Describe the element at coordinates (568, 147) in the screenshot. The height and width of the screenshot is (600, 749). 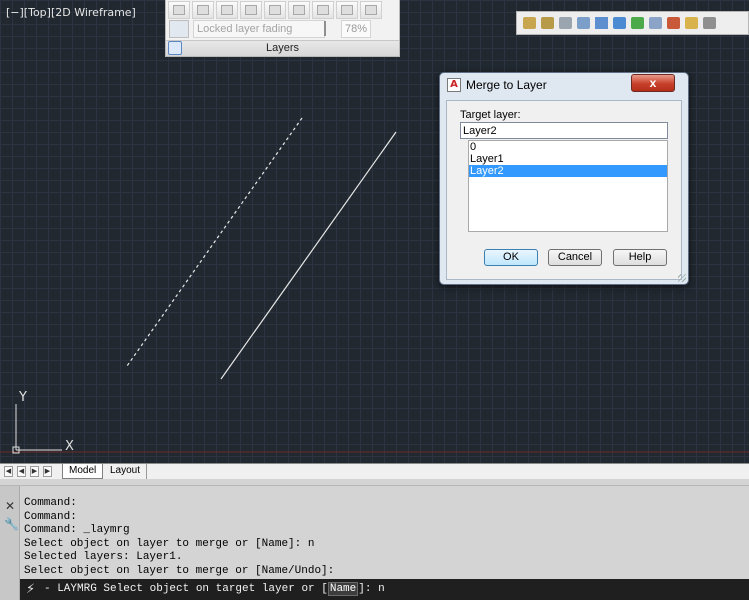
I see `list-item-layer-0: 0` at that location.